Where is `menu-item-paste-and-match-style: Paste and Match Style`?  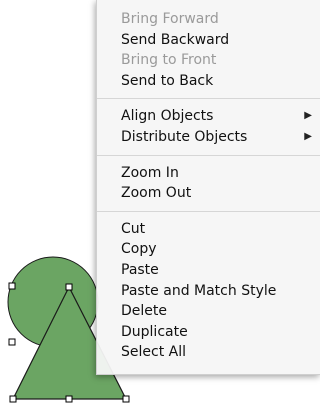
menu-item-paste-and-match-style: Paste and Match Style is located at coordinates (208, 291).